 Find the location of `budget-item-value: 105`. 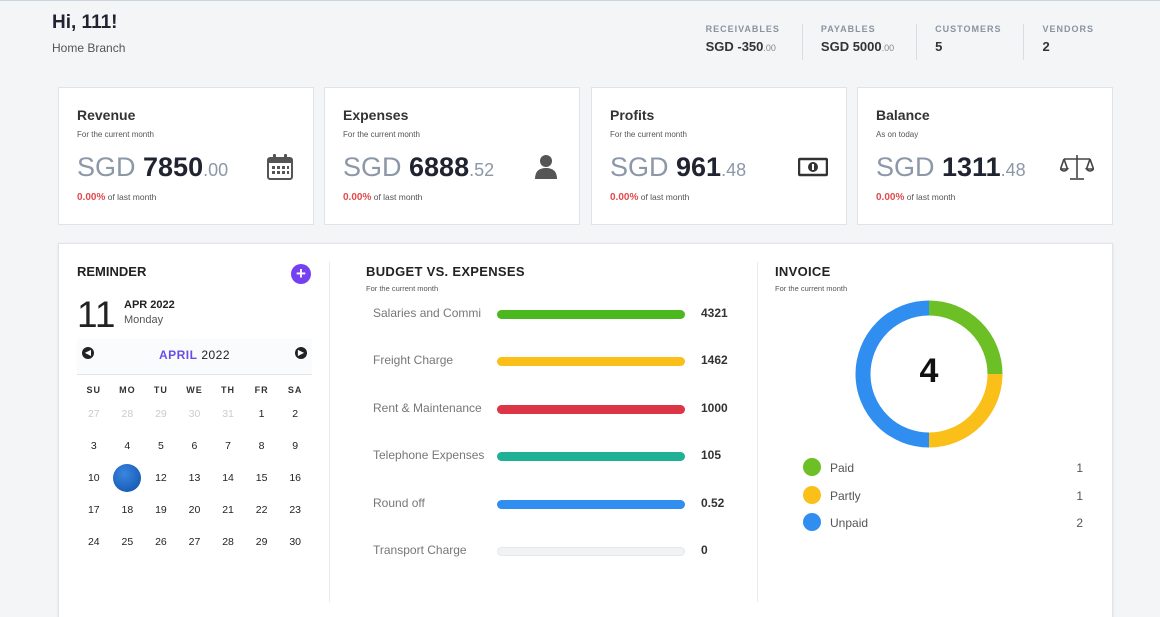

budget-item-value: 105 is located at coordinates (711, 455).